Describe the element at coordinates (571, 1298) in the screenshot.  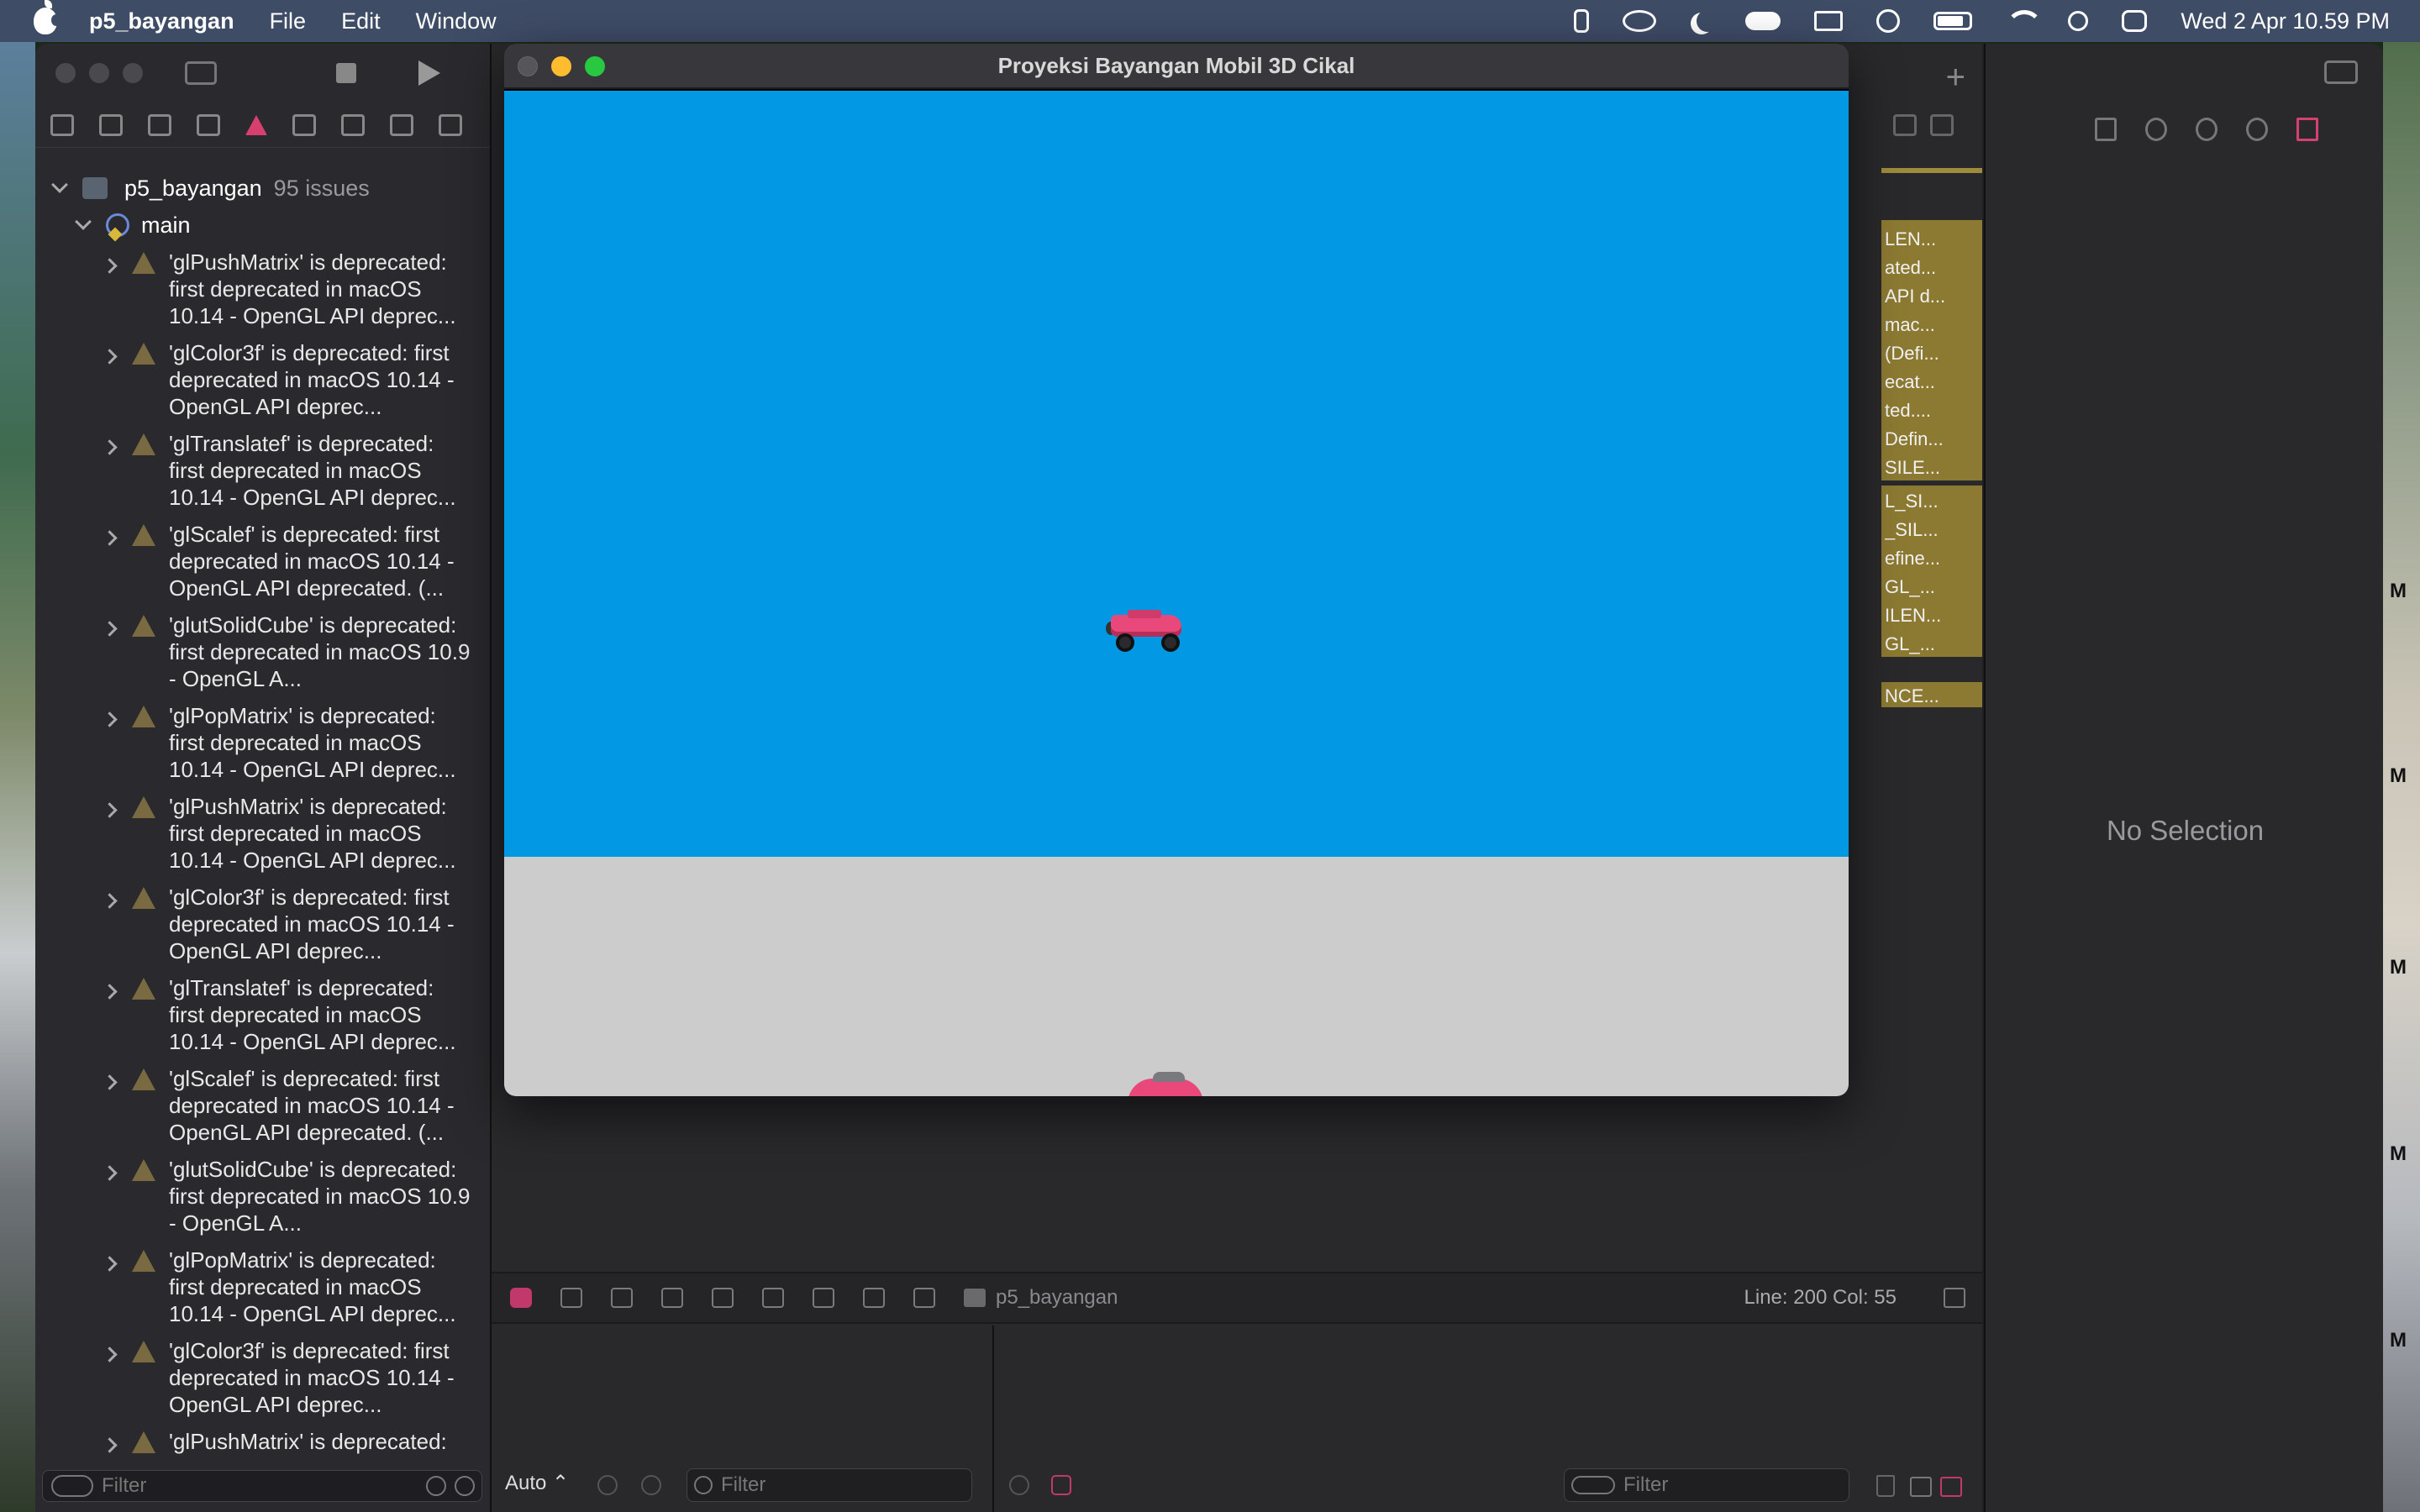
I see `pause-icon` at that location.